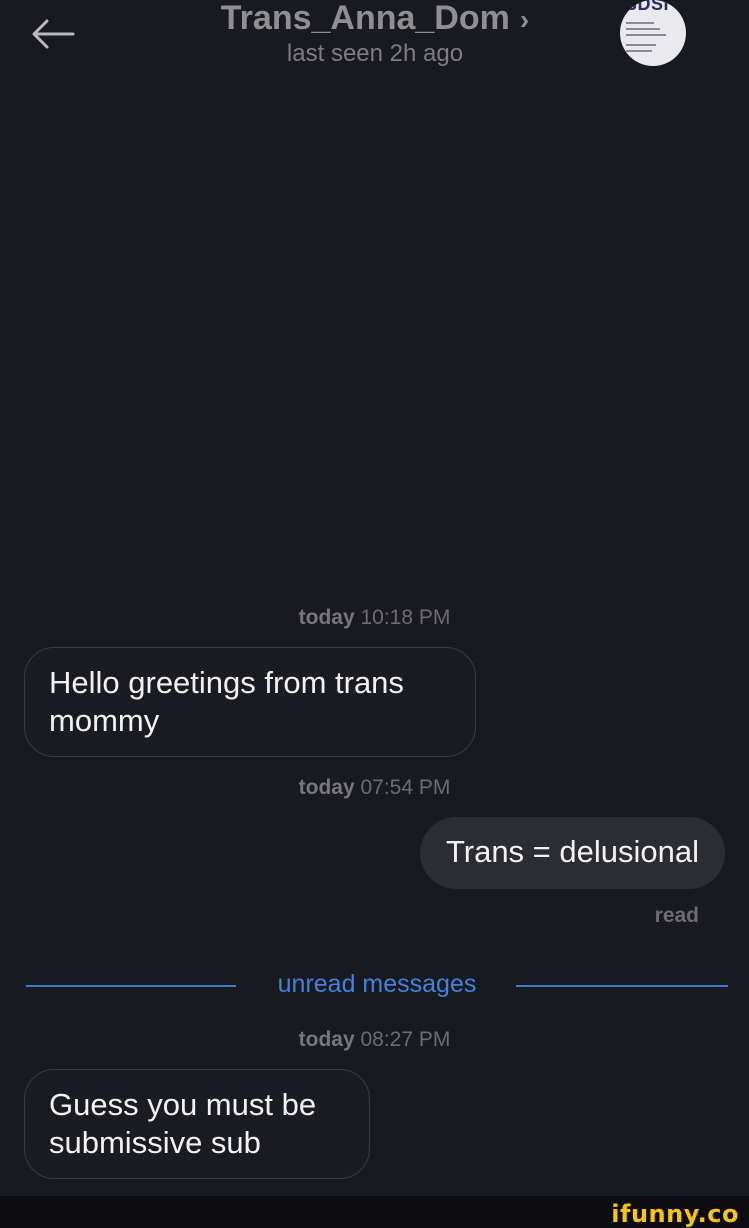 The width and height of the screenshot is (749, 1228). What do you see at coordinates (653, 33) in the screenshot?
I see `avatar: BDSI` at bounding box center [653, 33].